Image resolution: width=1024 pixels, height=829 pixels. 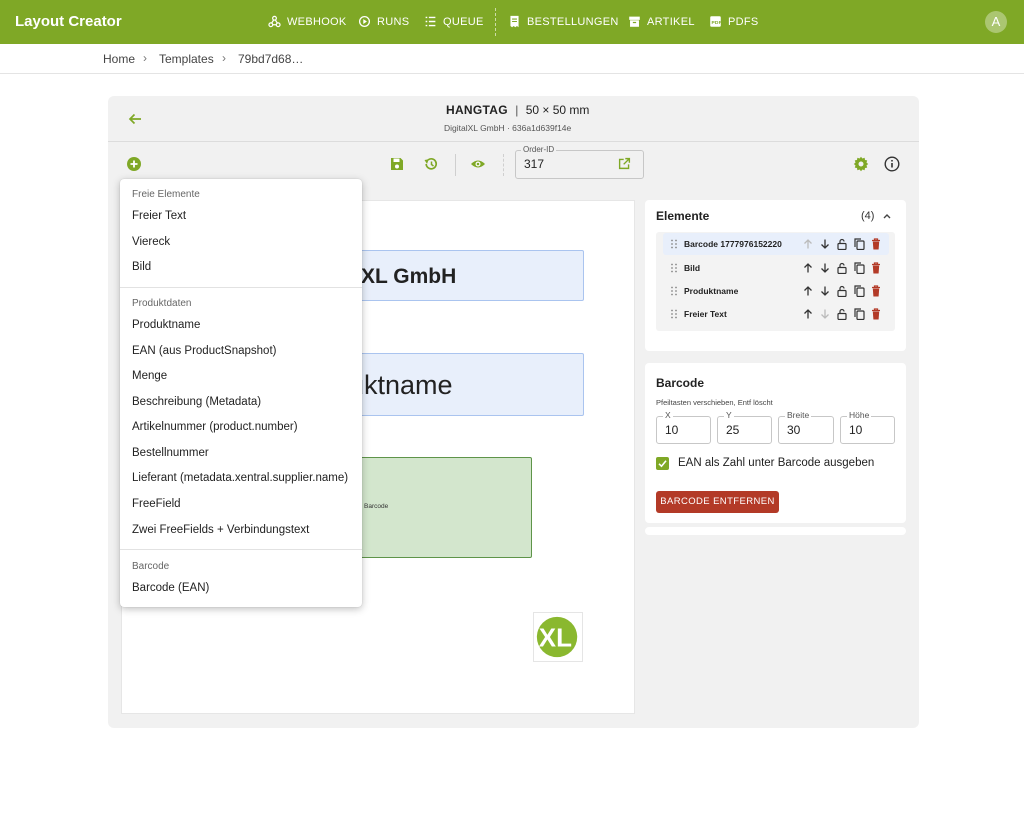 I want to click on nav-queue-label: QUEUE, so click(x=463, y=21).